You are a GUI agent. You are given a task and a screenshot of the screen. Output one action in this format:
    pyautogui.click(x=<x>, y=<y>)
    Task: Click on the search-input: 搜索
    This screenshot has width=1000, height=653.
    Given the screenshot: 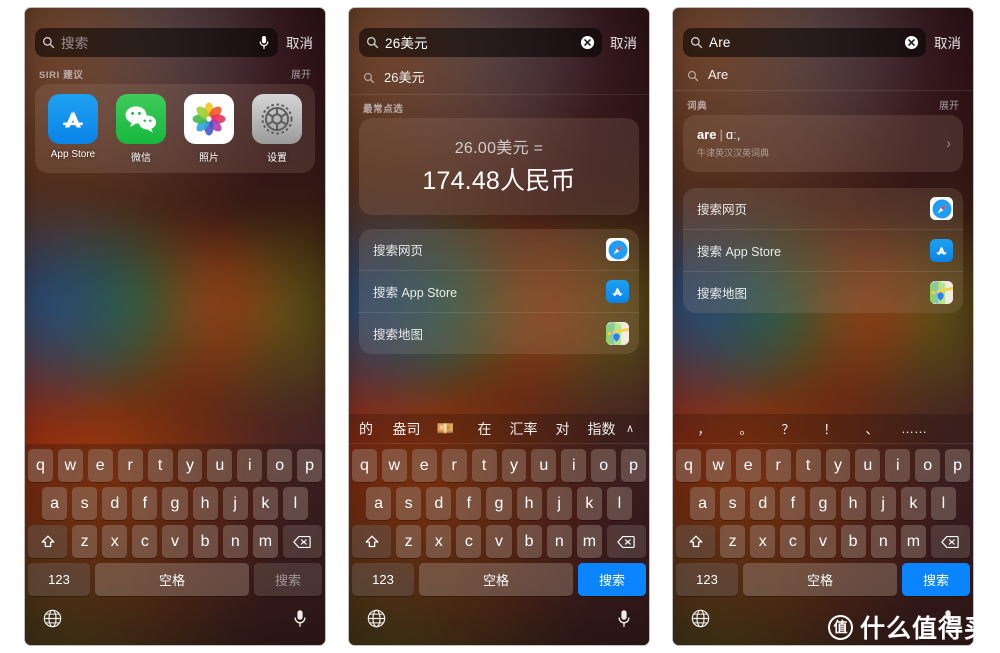 What is the action you would take?
    pyautogui.click(x=156, y=42)
    